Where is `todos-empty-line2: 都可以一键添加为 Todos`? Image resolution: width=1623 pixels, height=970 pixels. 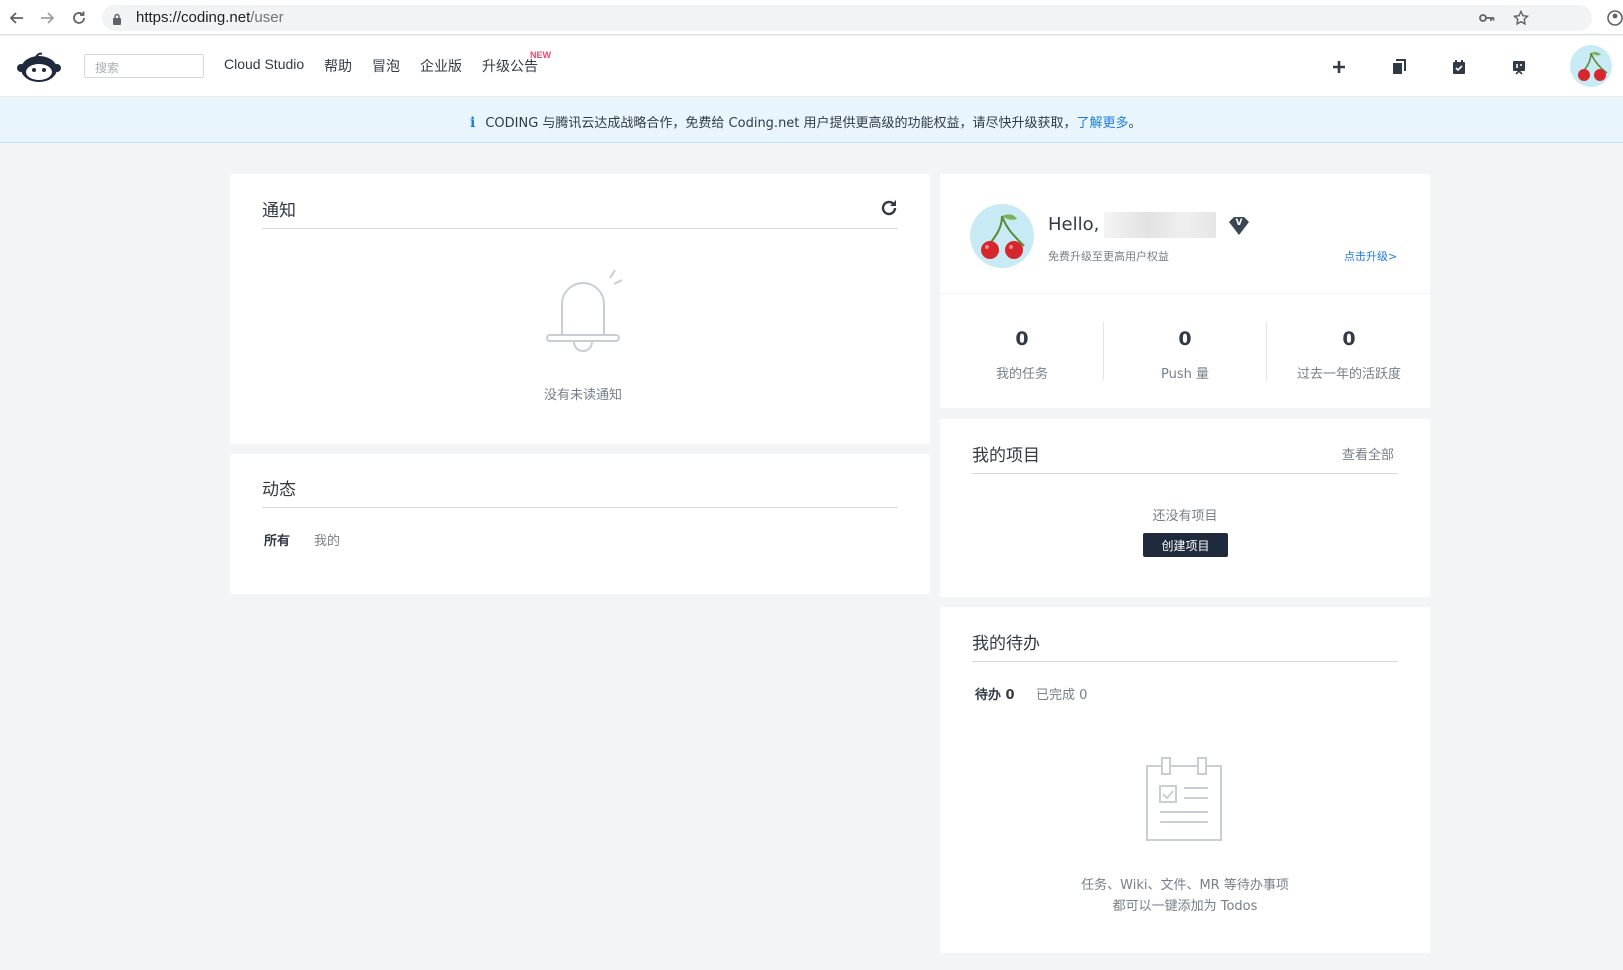
todos-empty-line2: 都可以一键添加为 Todos is located at coordinates (1185, 906).